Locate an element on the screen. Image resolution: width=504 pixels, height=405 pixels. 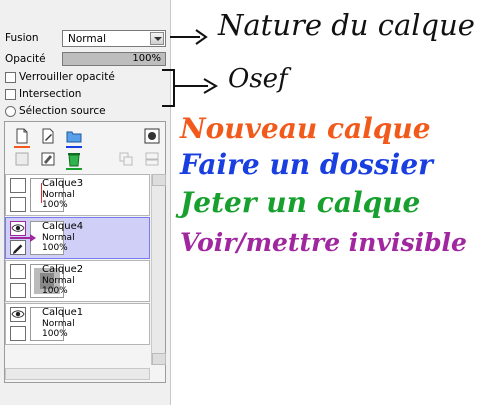
mask-icon is located at coordinates (152, 136).